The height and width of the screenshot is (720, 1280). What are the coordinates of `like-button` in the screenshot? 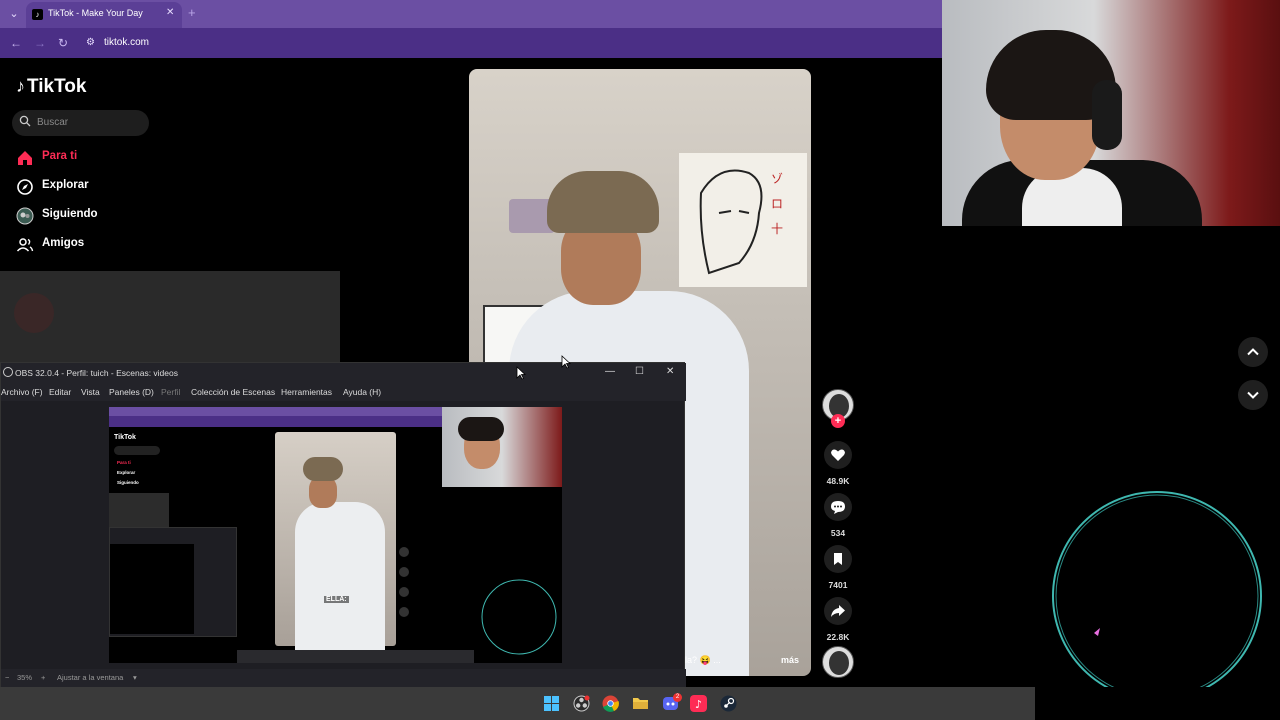 It's located at (838, 455).